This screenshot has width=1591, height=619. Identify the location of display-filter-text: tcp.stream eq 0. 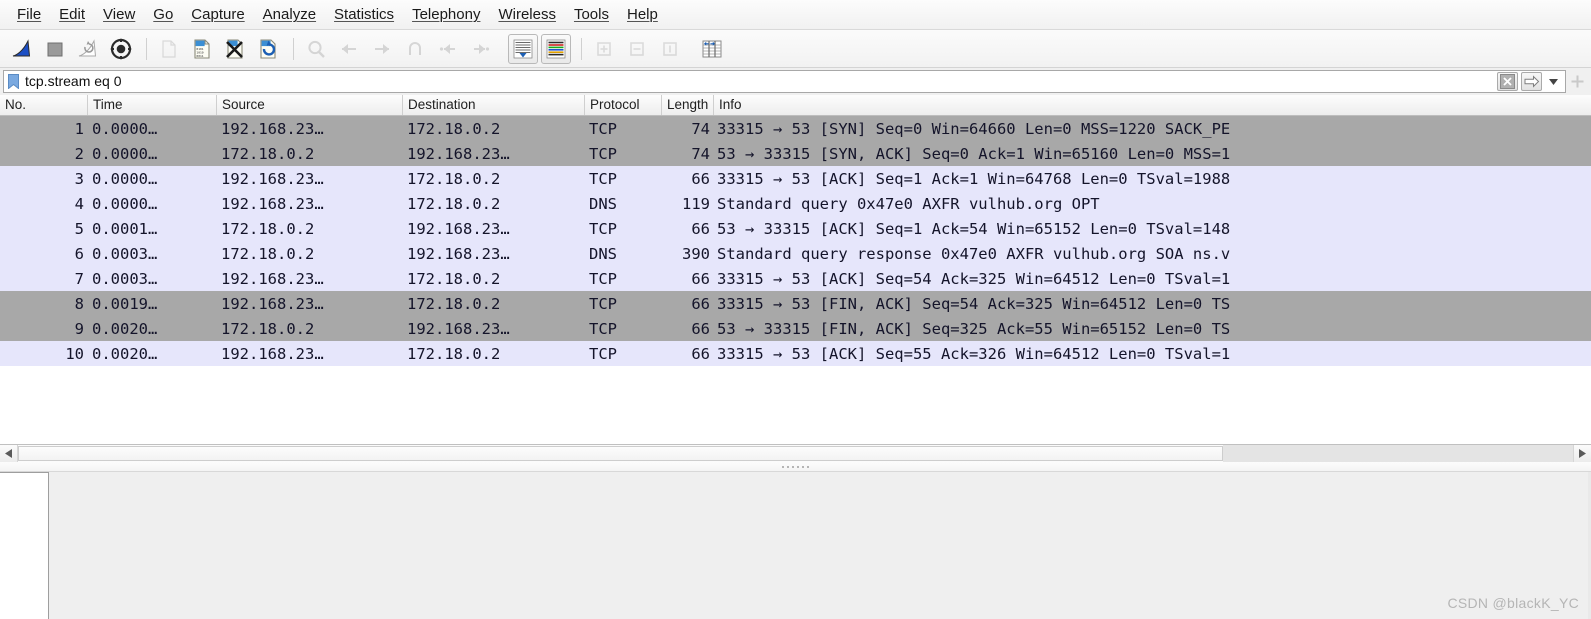
(761, 81).